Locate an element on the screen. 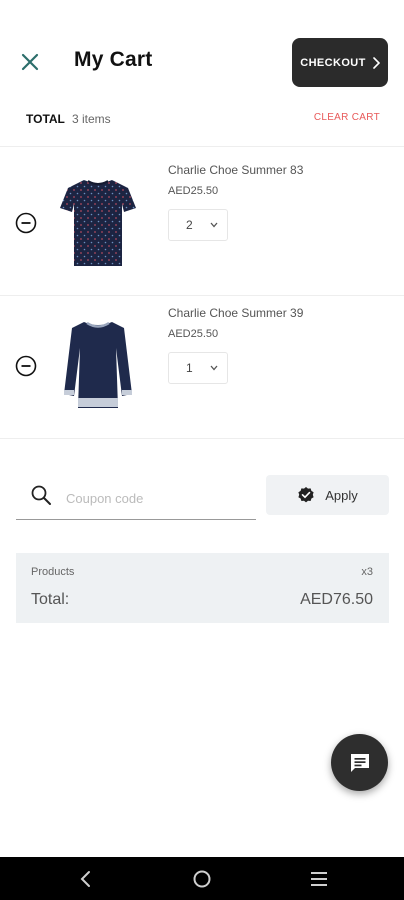  items-count: 3 items is located at coordinates (91, 119).